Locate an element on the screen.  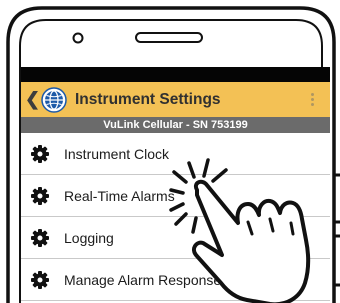
menu-item-label: Manage Alarm Responses is located at coordinates (146, 279).